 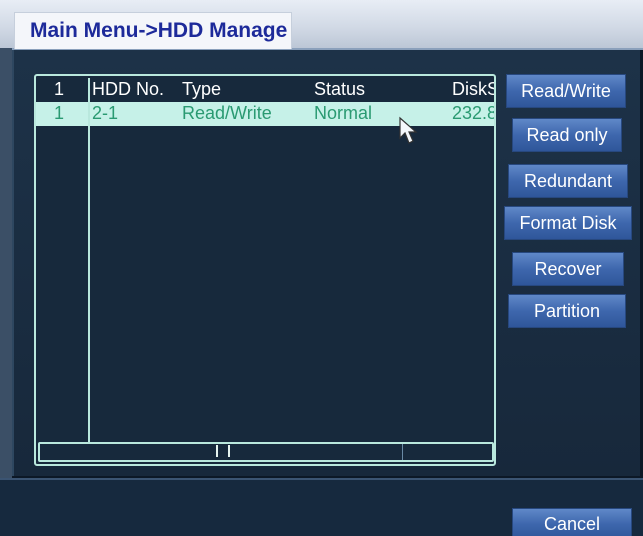 I want to click on mouse-pointer-icon, so click(x=408, y=130).